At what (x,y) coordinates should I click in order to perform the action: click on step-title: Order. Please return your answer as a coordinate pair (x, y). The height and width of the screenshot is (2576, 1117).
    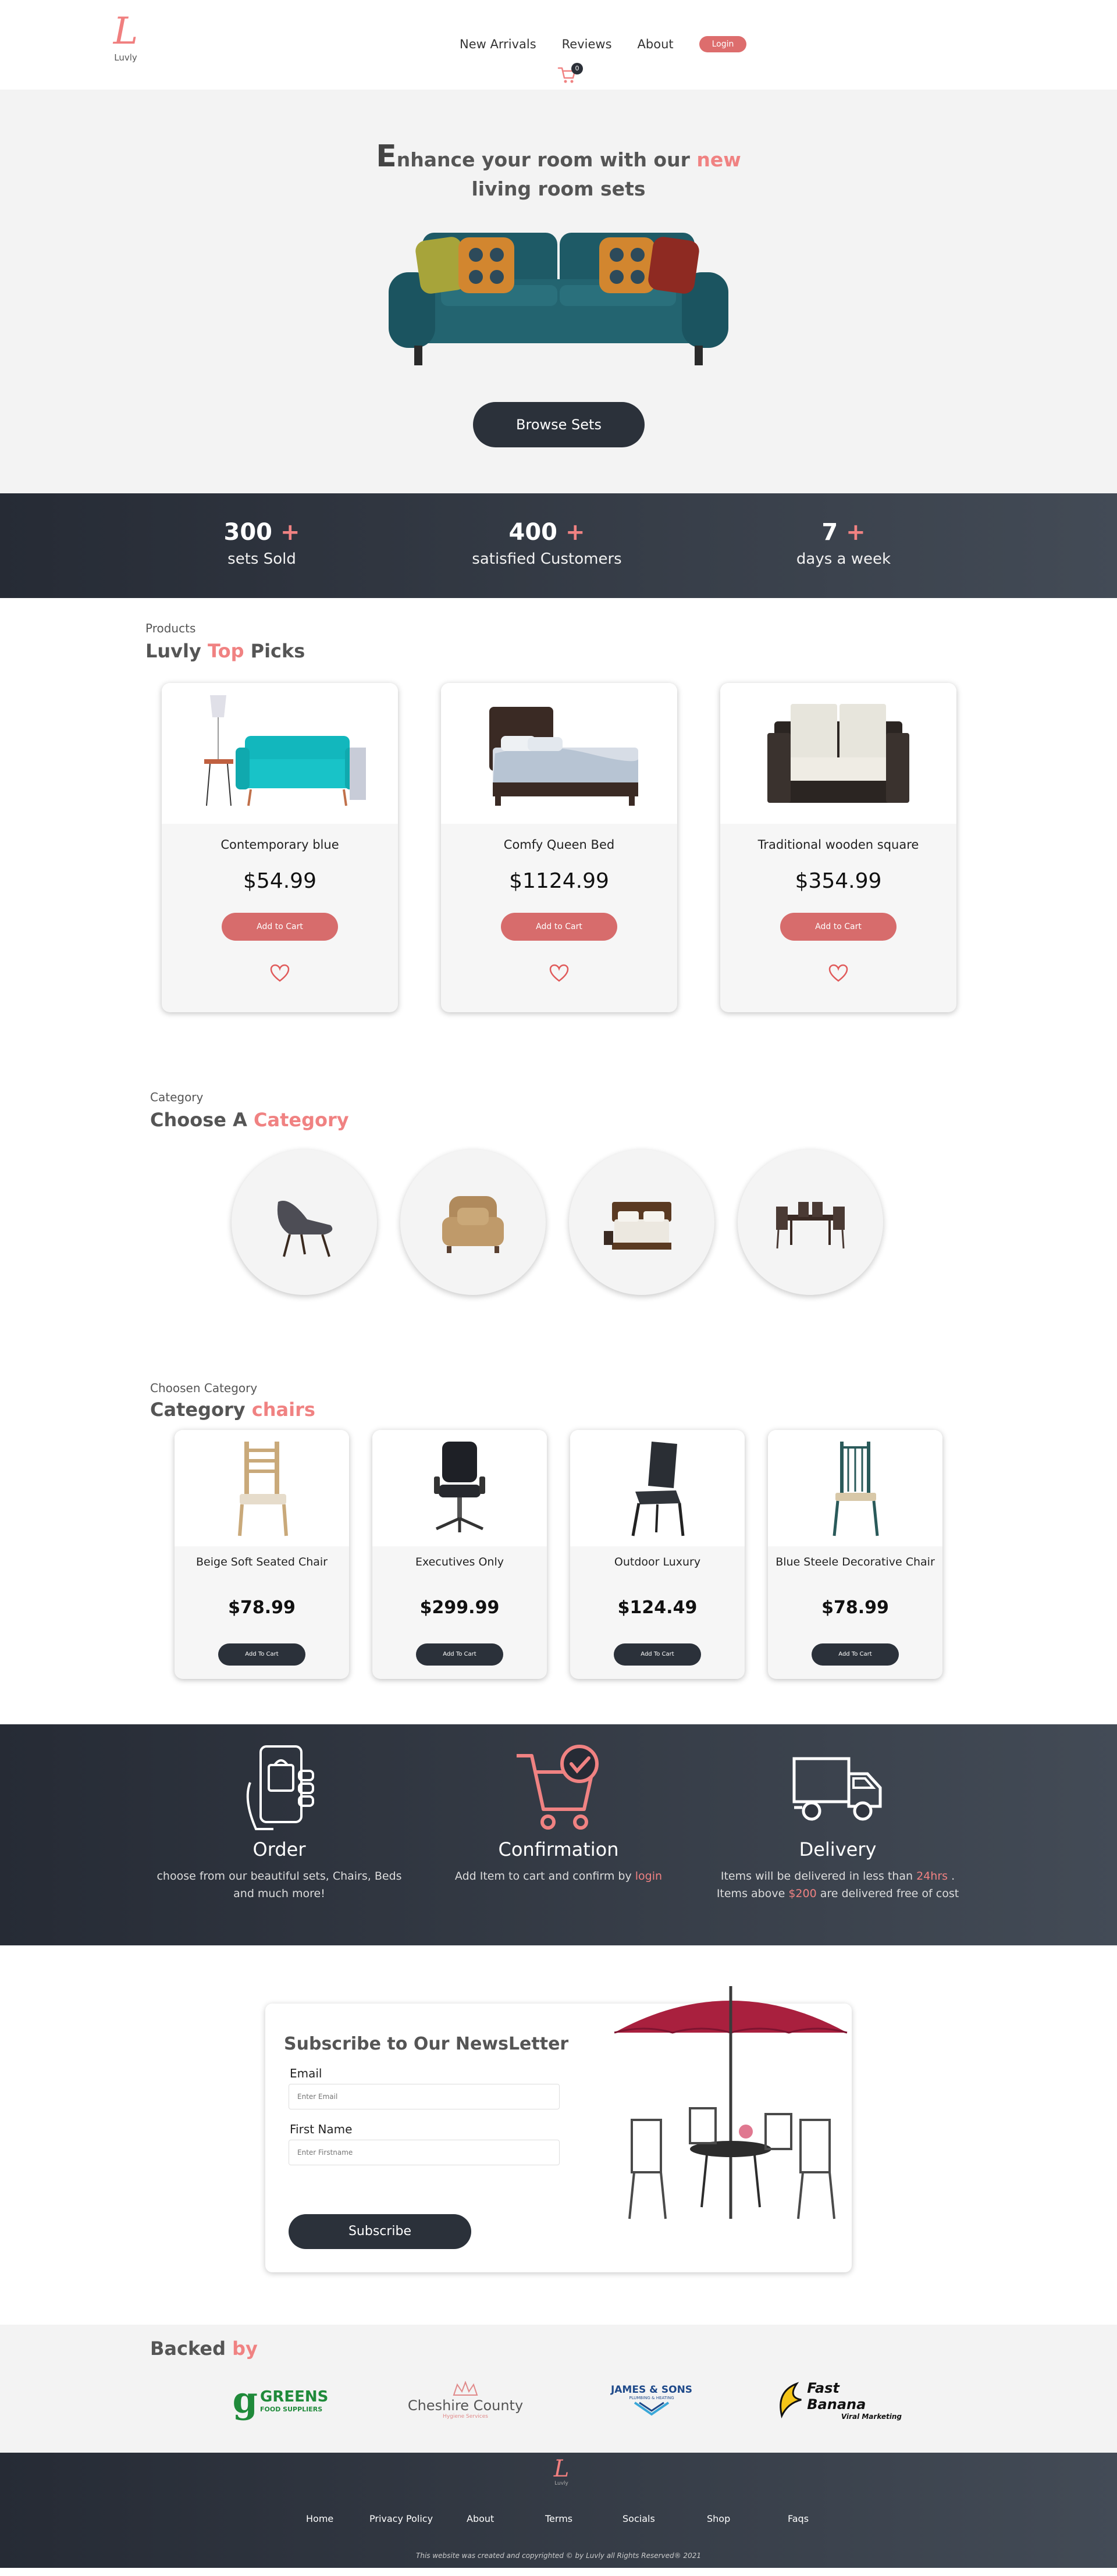
    Looking at the image, I should click on (279, 1849).